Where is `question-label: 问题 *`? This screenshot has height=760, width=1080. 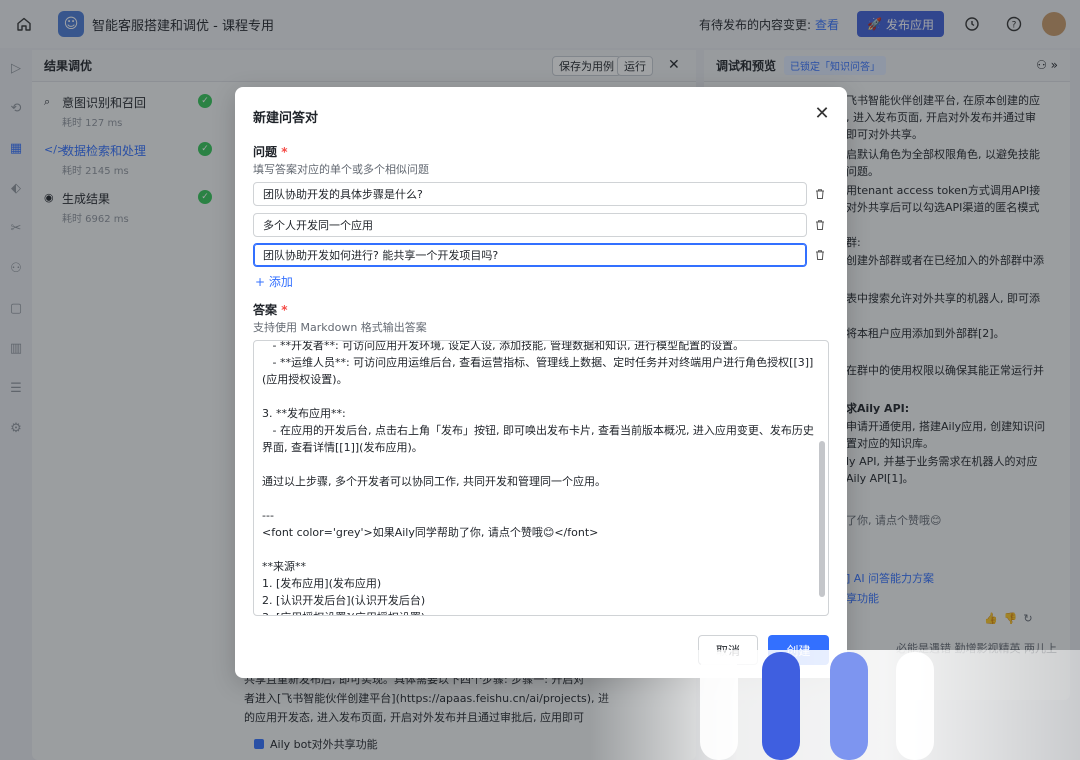
question-label: 问题 * is located at coordinates (270, 152).